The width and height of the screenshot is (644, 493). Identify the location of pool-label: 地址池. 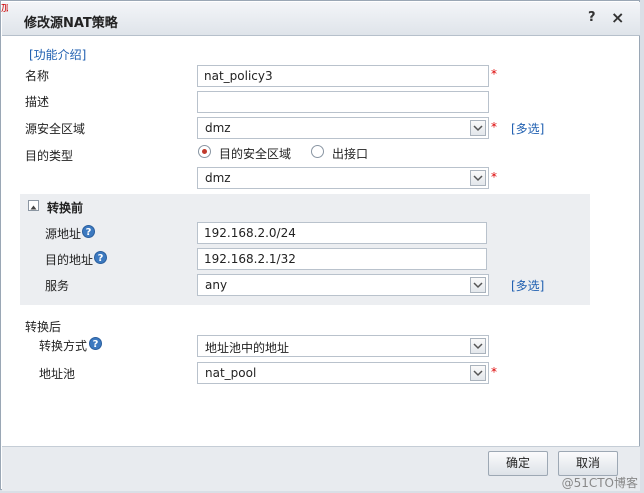
(57, 374).